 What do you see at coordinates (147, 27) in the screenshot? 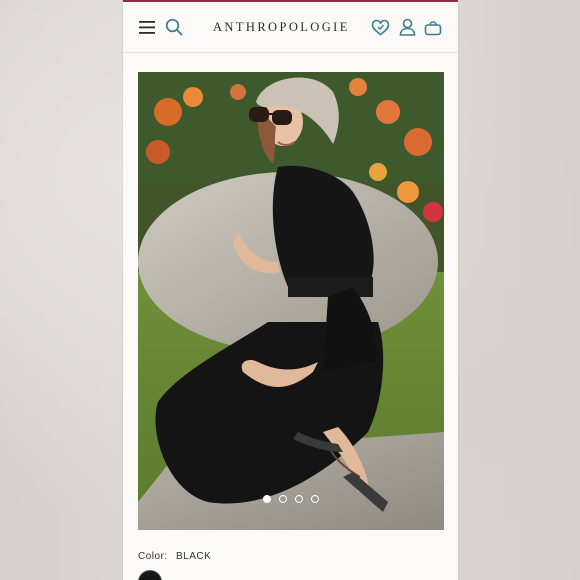
I see `hamburger-icon` at bounding box center [147, 27].